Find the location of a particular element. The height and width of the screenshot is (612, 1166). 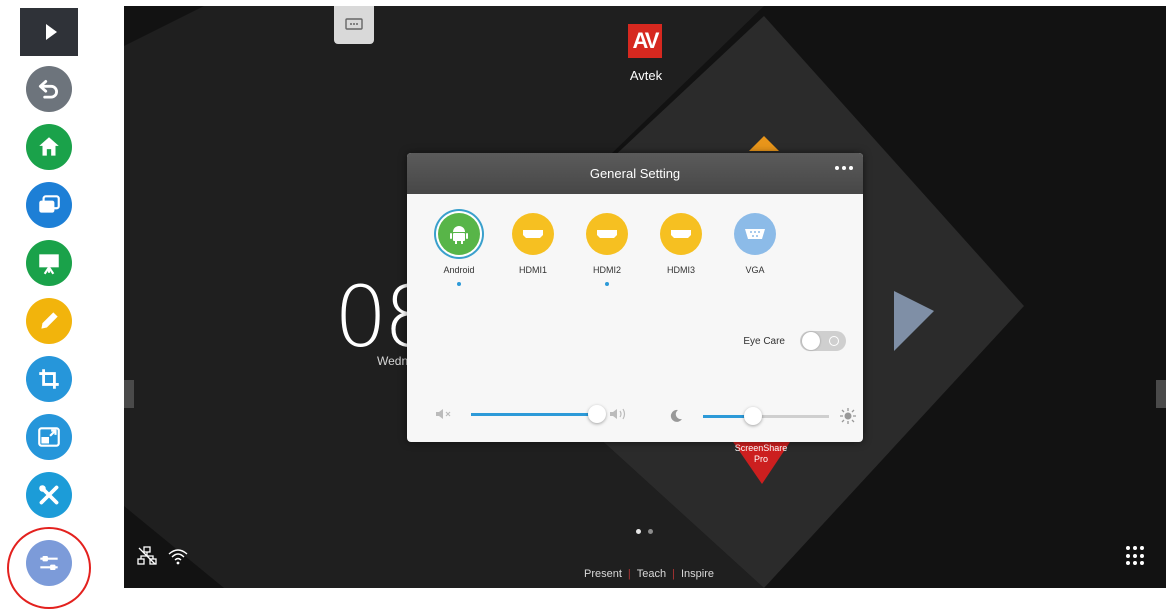

source-hdmi3: HDMI3 is located at coordinates (681, 249).